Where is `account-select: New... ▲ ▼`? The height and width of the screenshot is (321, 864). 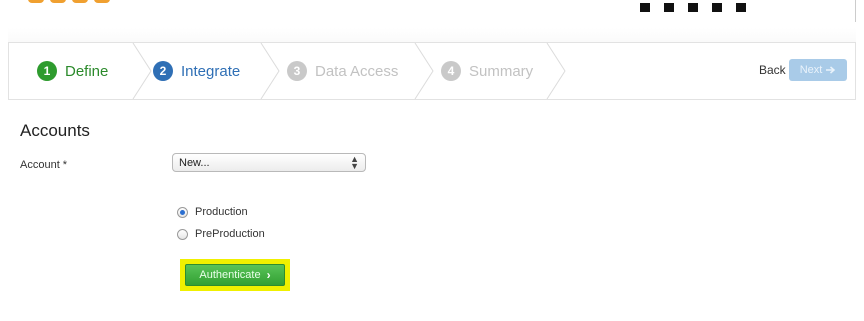
account-select: New... ▲ ▼ is located at coordinates (269, 162).